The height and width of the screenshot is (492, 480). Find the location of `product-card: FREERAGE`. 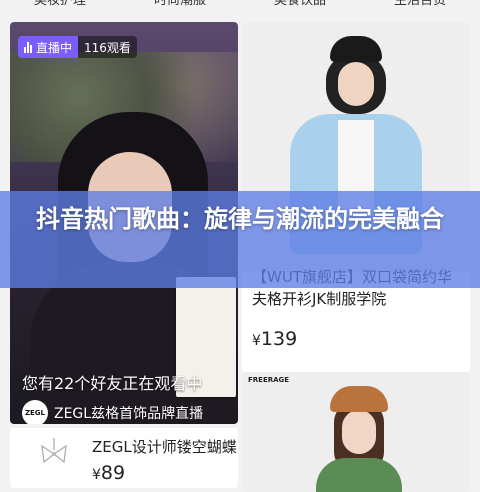

product-card: FREERAGE is located at coordinates (356, 432).